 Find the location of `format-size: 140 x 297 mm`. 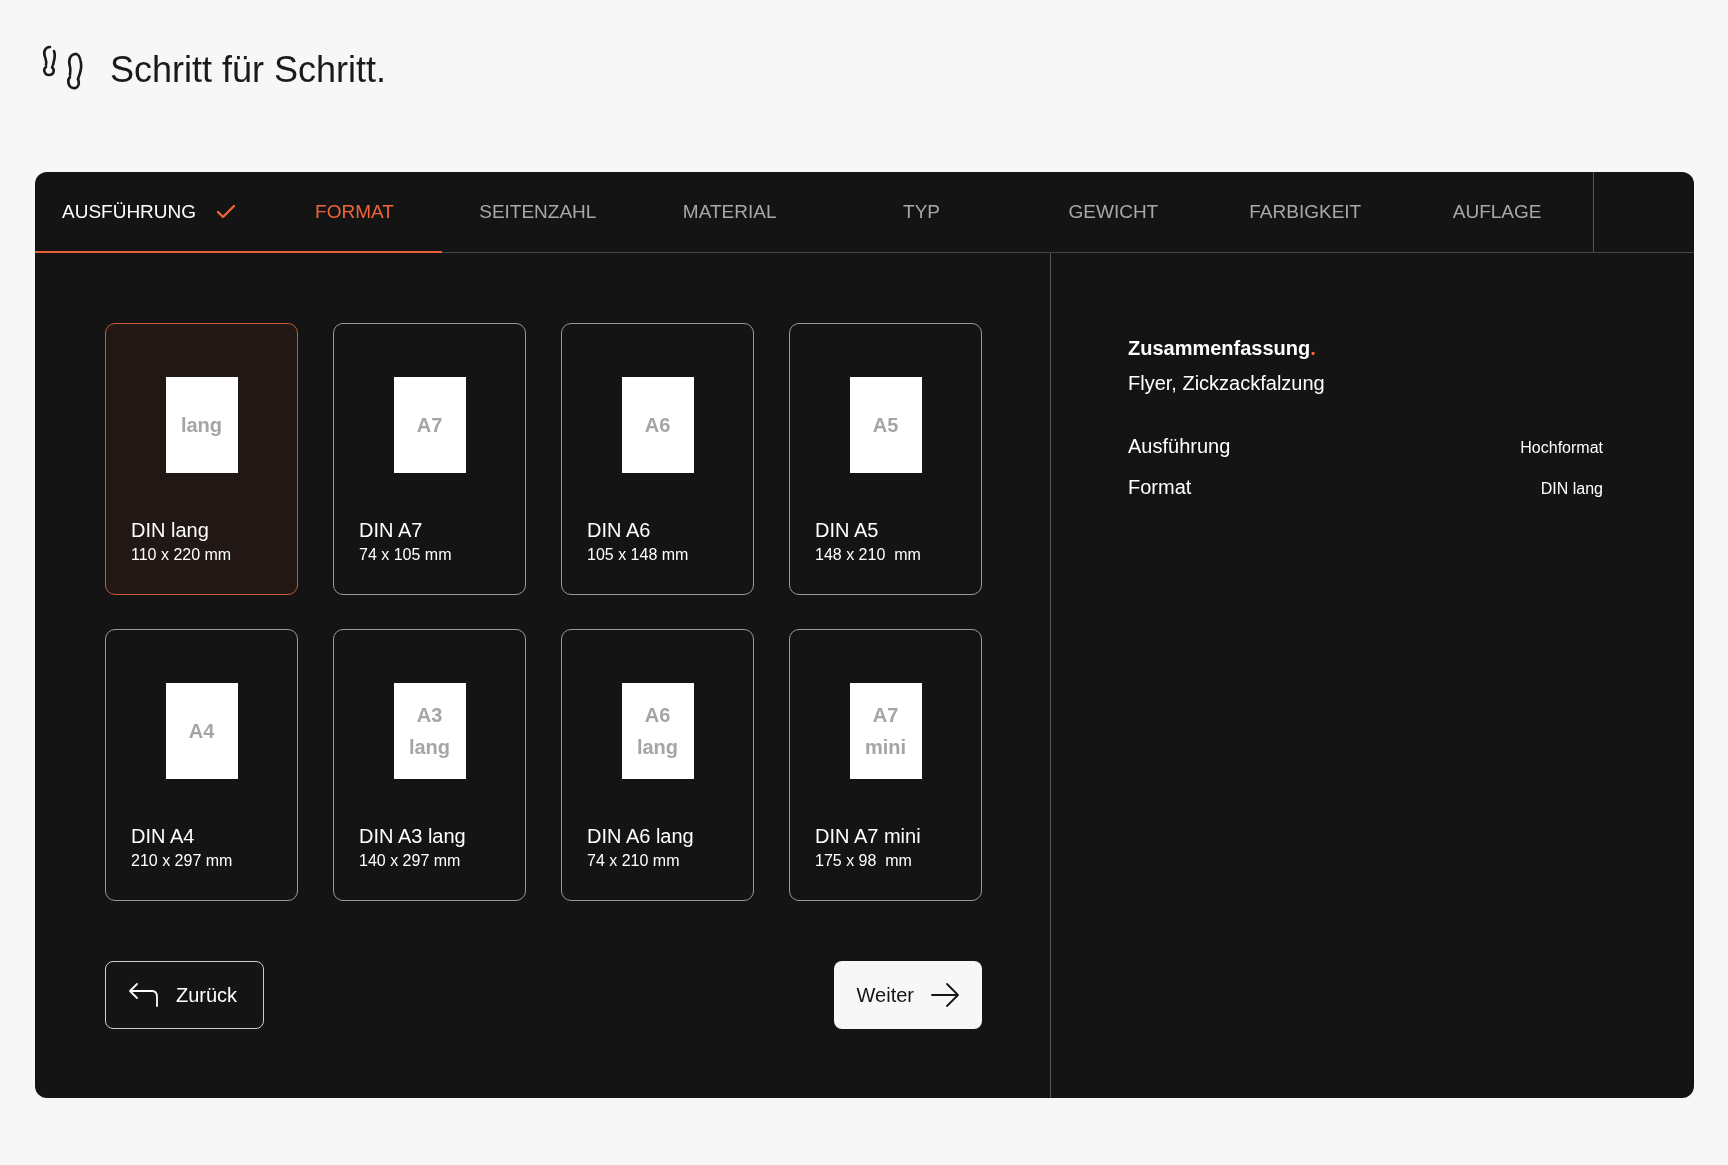

format-size: 140 x 297 mm is located at coordinates (410, 861).